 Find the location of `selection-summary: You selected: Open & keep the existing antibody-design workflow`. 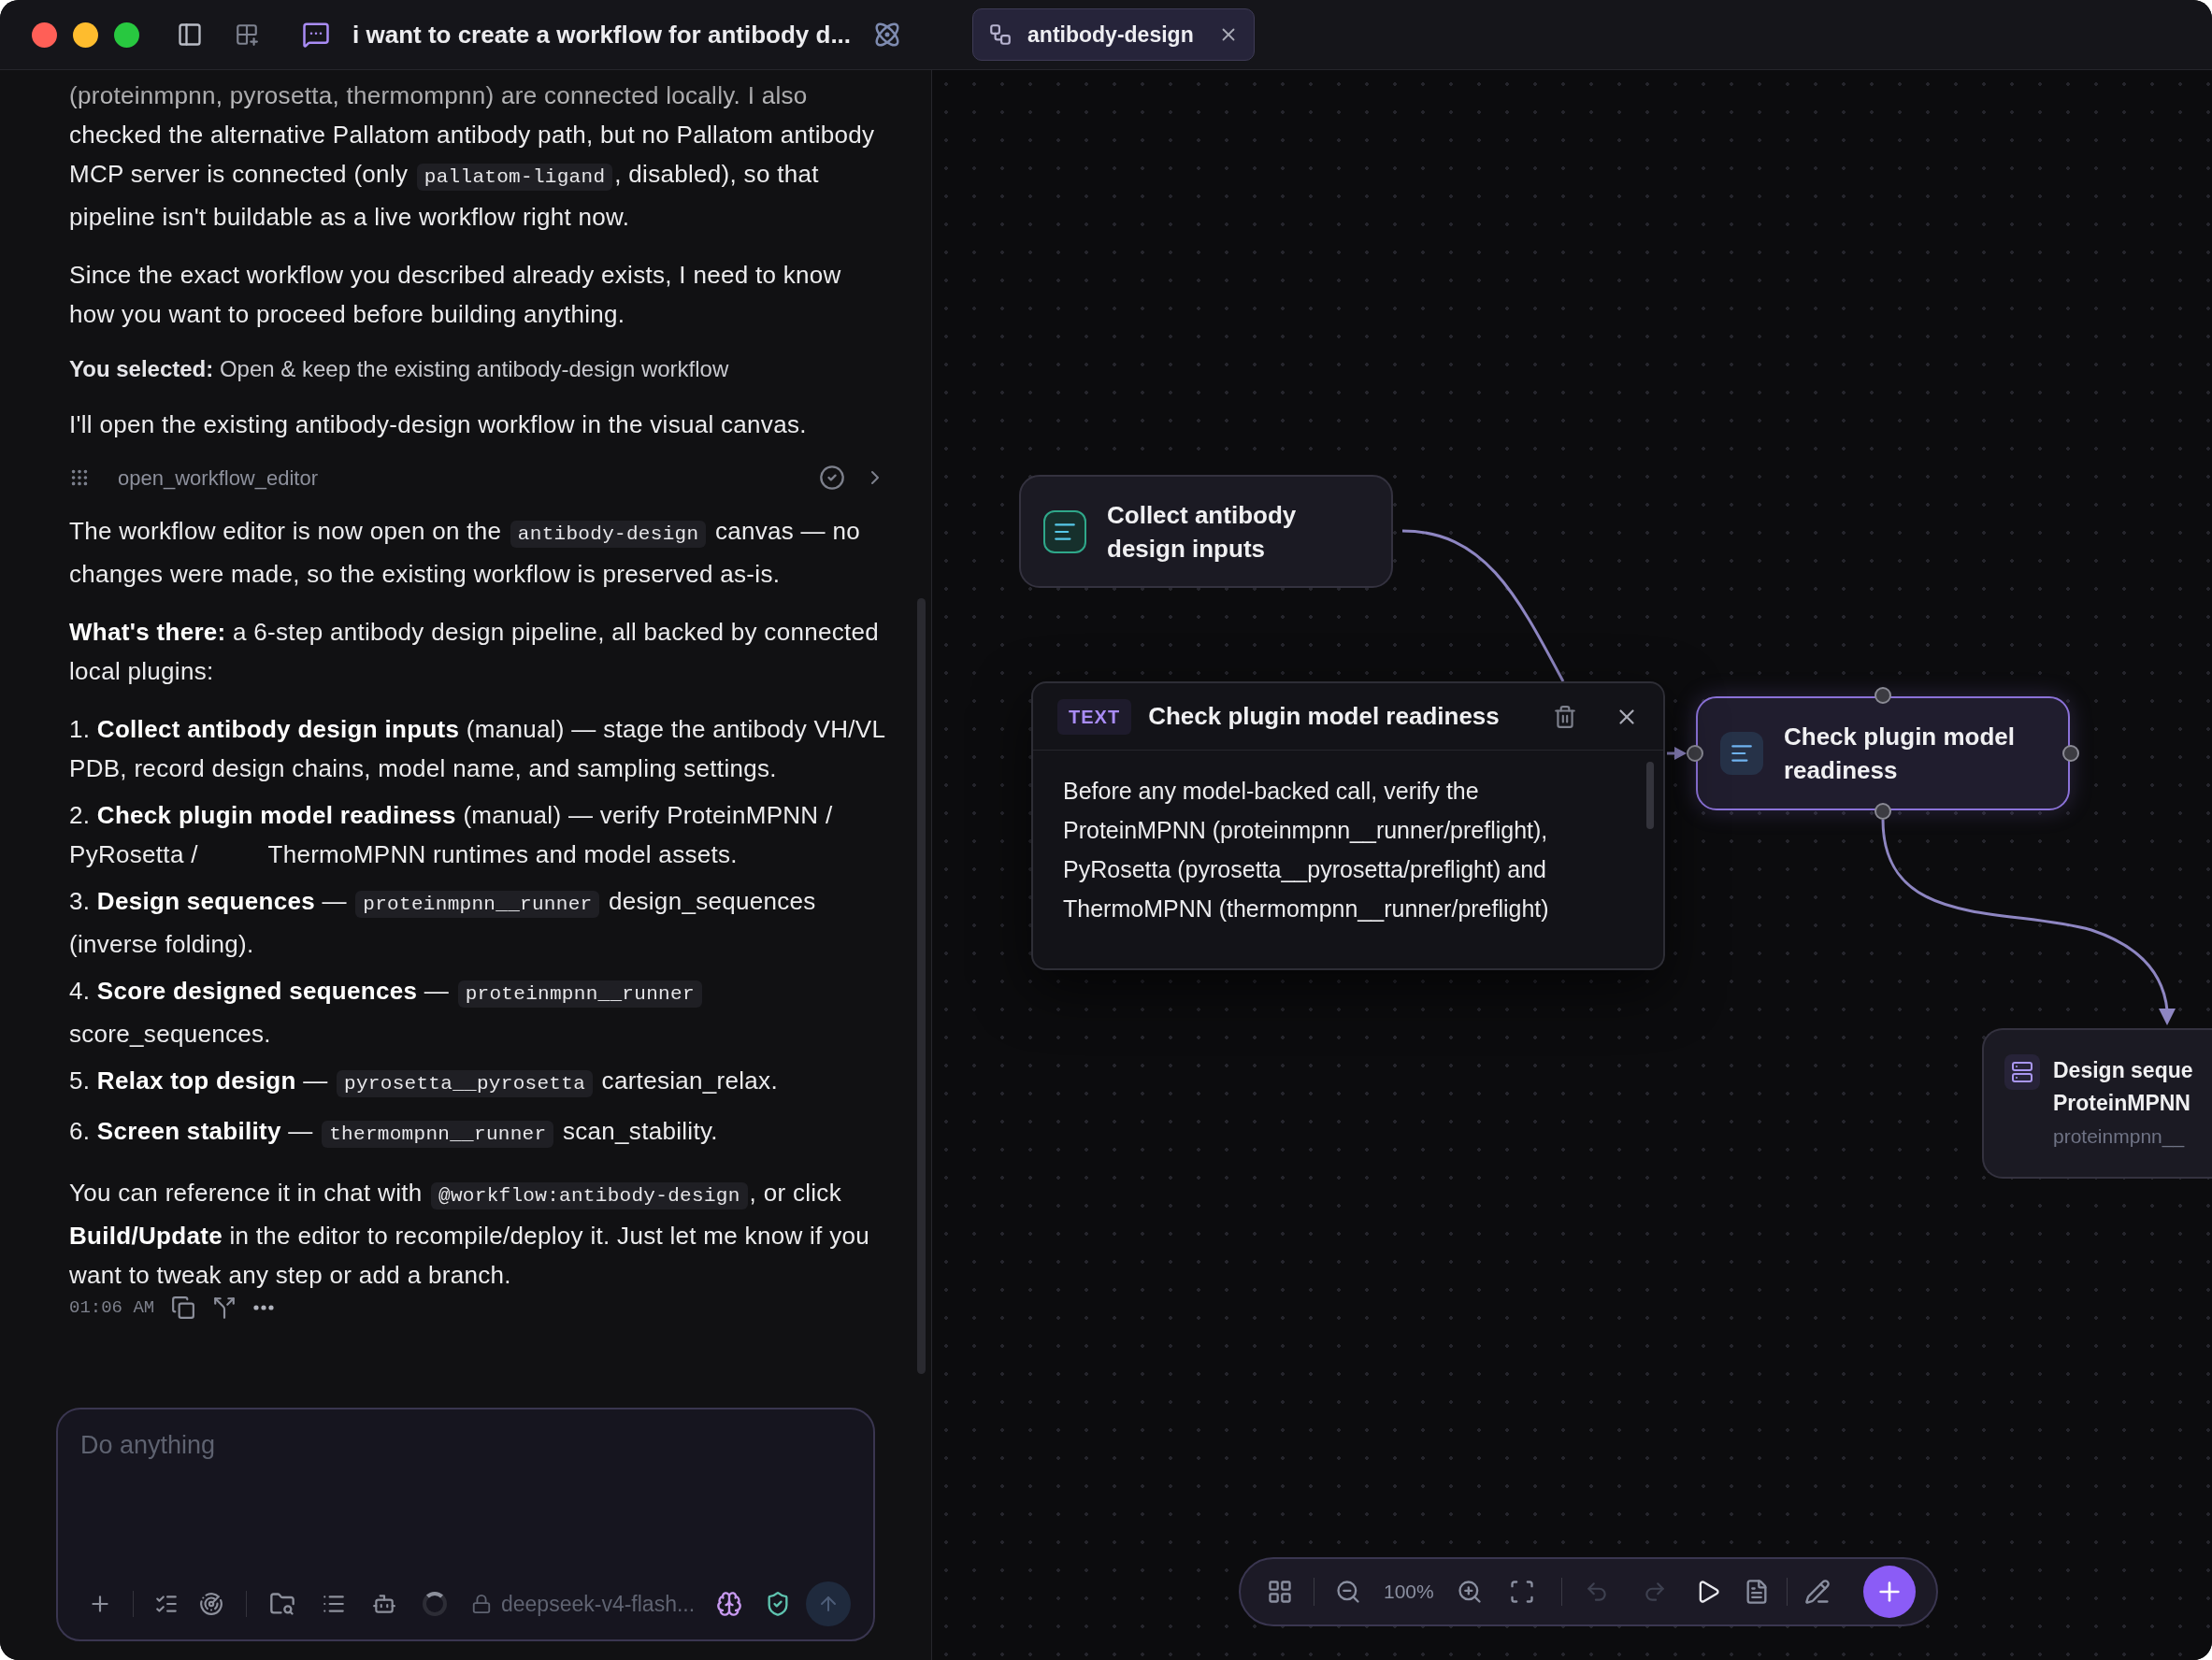

selection-summary: You selected: Open & keep the existing antibody-design workflow is located at coordinates (399, 369).